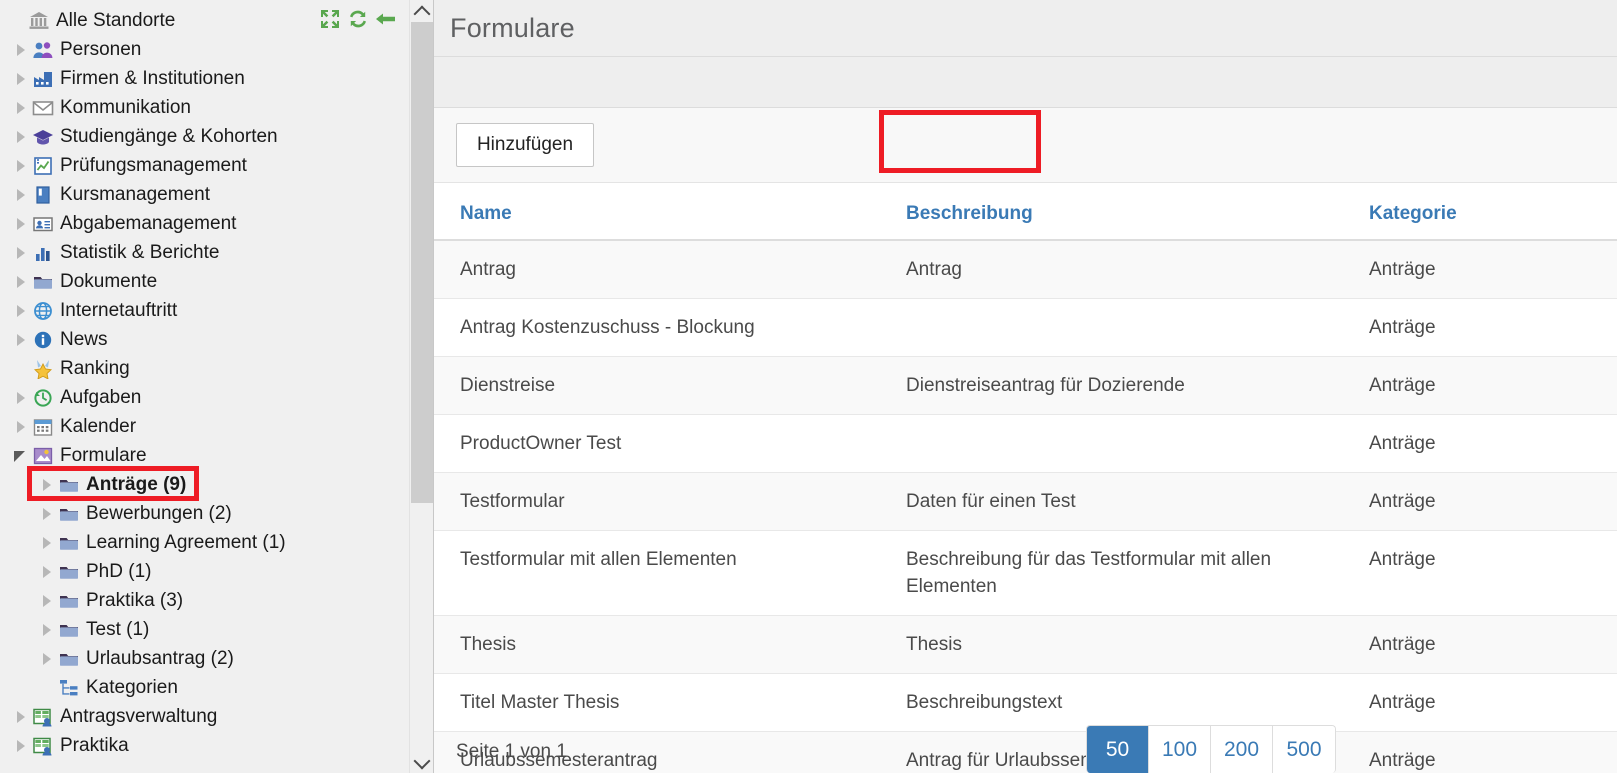 The height and width of the screenshot is (773, 1617). I want to click on tree-item-formulare: Formulare, so click(205, 455).